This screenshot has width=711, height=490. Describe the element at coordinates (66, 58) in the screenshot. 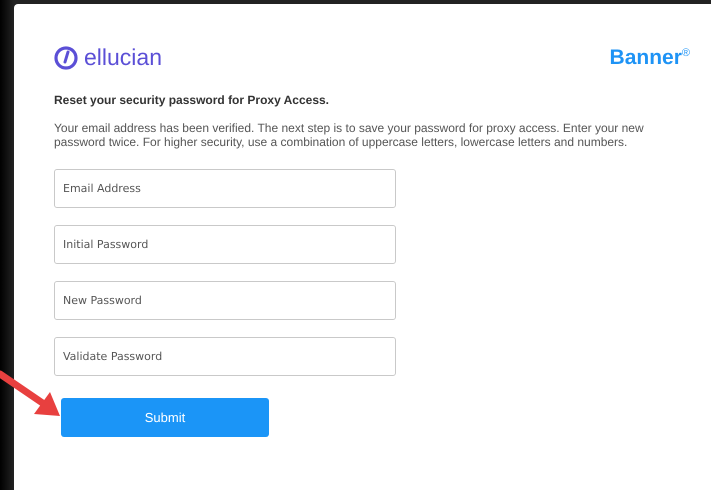

I see `logo-icon` at that location.